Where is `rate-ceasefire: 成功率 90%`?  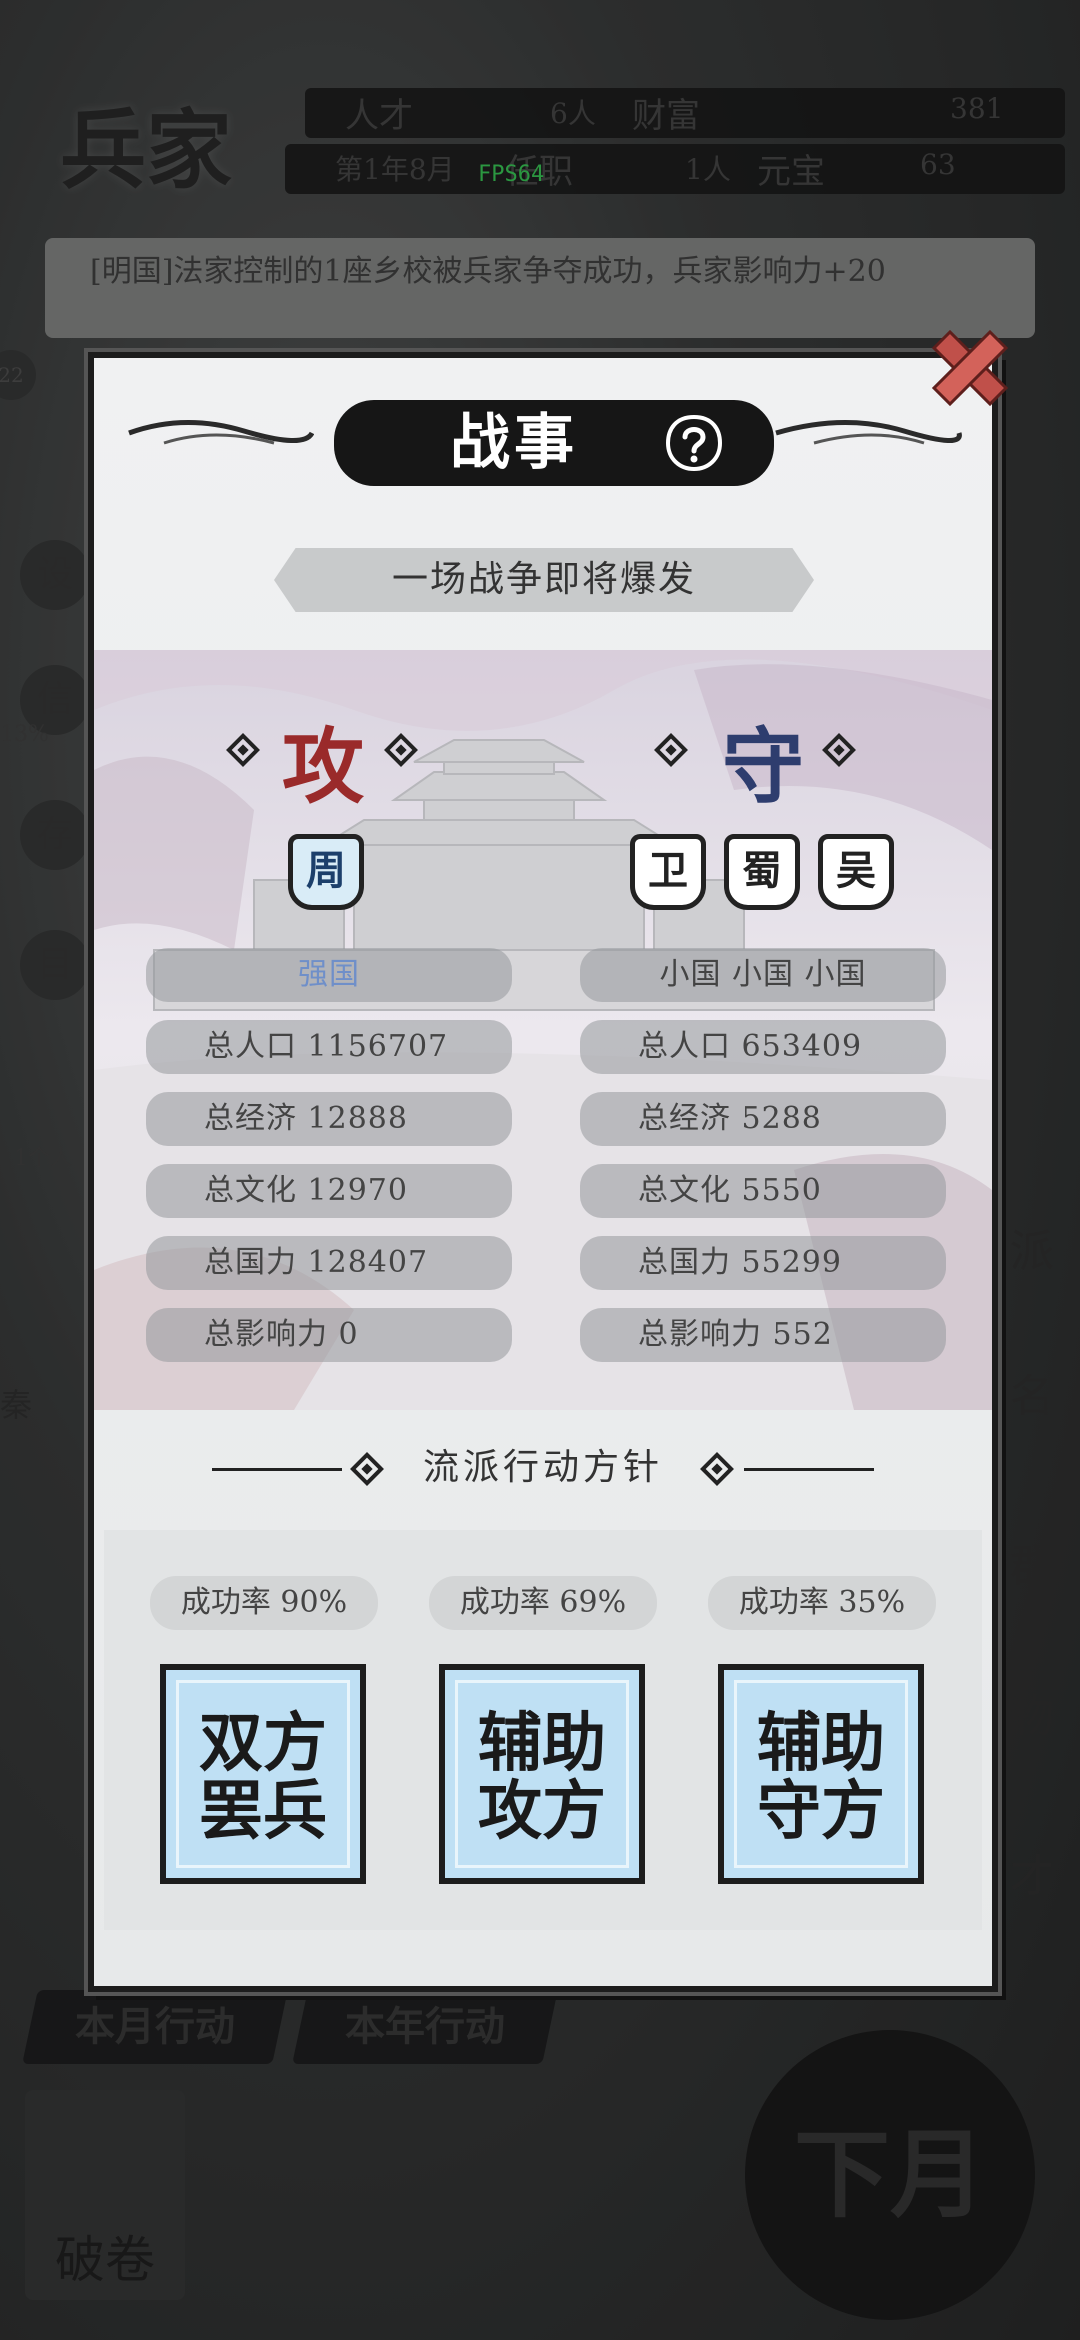
rate-ceasefire: 成功率 90% is located at coordinates (264, 1603).